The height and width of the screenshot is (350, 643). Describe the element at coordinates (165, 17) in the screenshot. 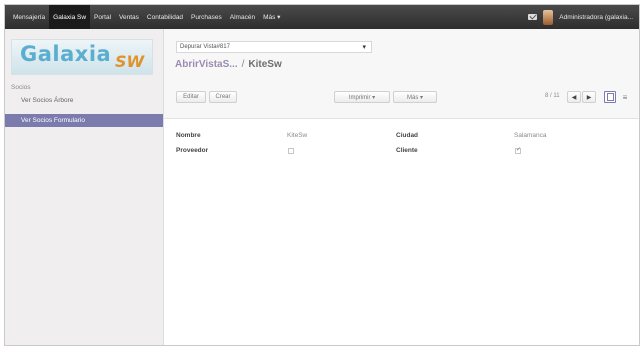

I see `menu-contabilidad: Contabilidad` at that location.